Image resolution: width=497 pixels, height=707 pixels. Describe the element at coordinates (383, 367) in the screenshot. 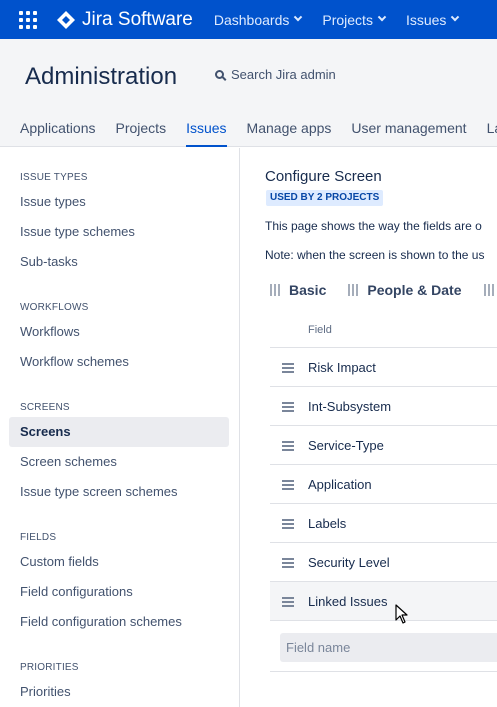

I see `table-row: Risk Impact` at that location.